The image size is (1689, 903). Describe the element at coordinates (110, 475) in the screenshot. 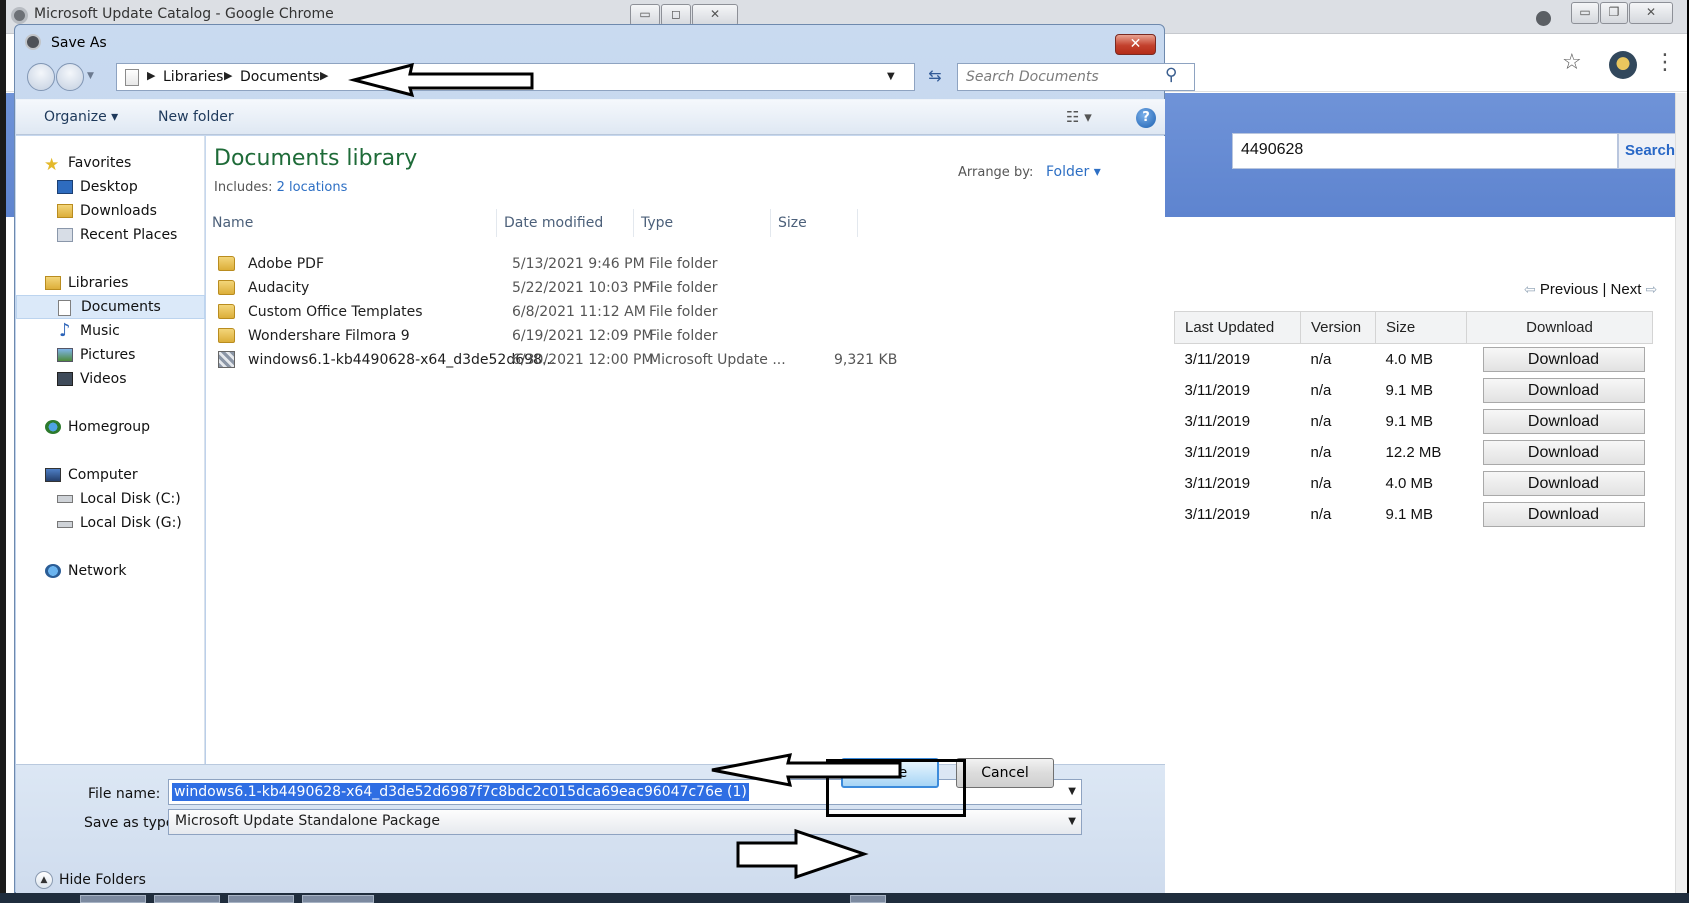

I see `nav-computer: Computer` at that location.